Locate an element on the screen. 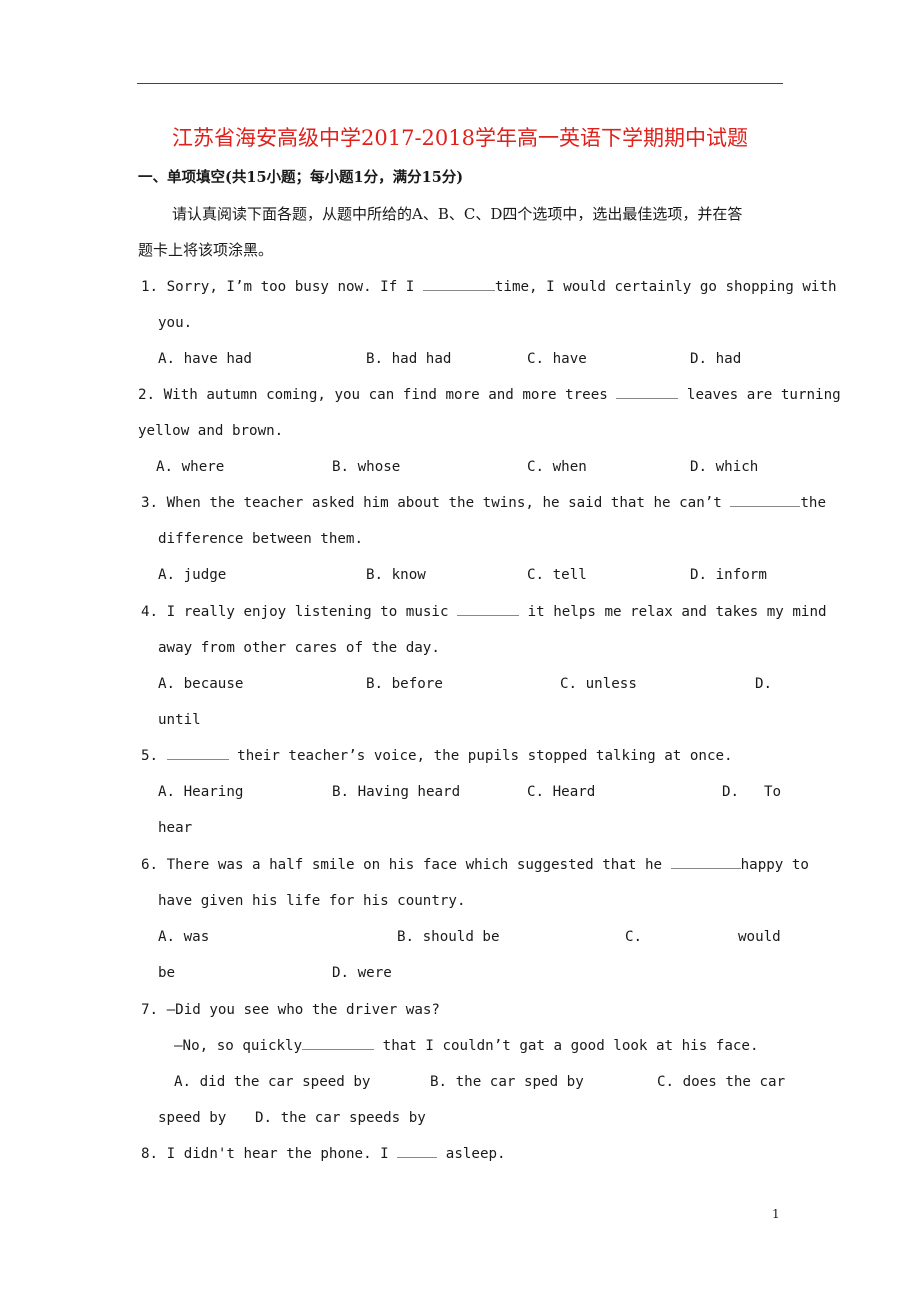 The height and width of the screenshot is (1302, 920). section-heading: 一、单项填空(共15小题；每小题1分，满分15分) is located at coordinates (301, 177).